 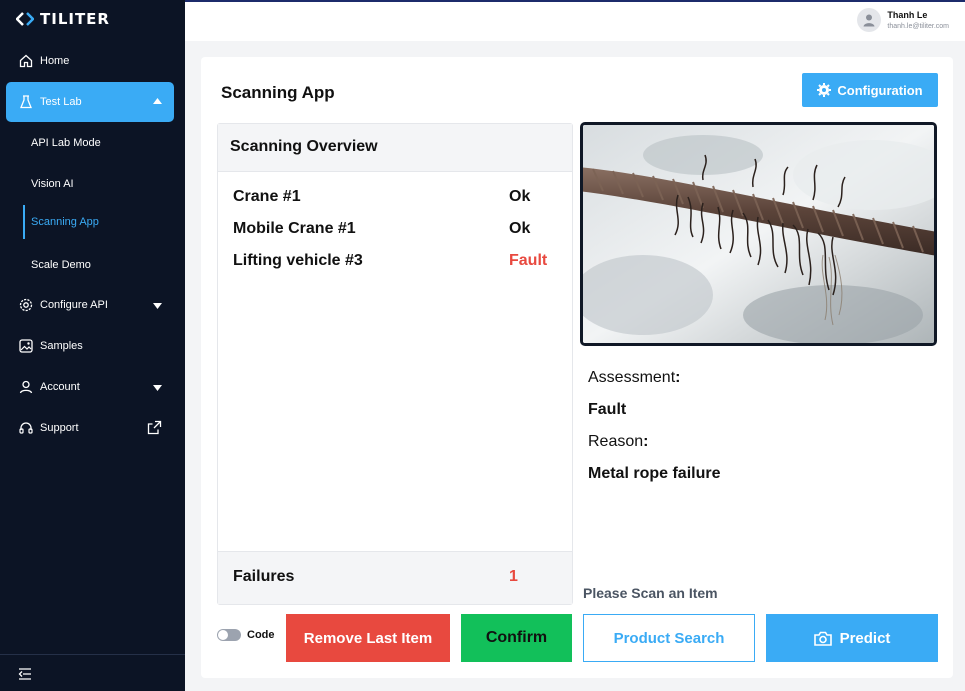 What do you see at coordinates (60, 387) in the screenshot?
I see `sidebar-item-label: Account` at bounding box center [60, 387].